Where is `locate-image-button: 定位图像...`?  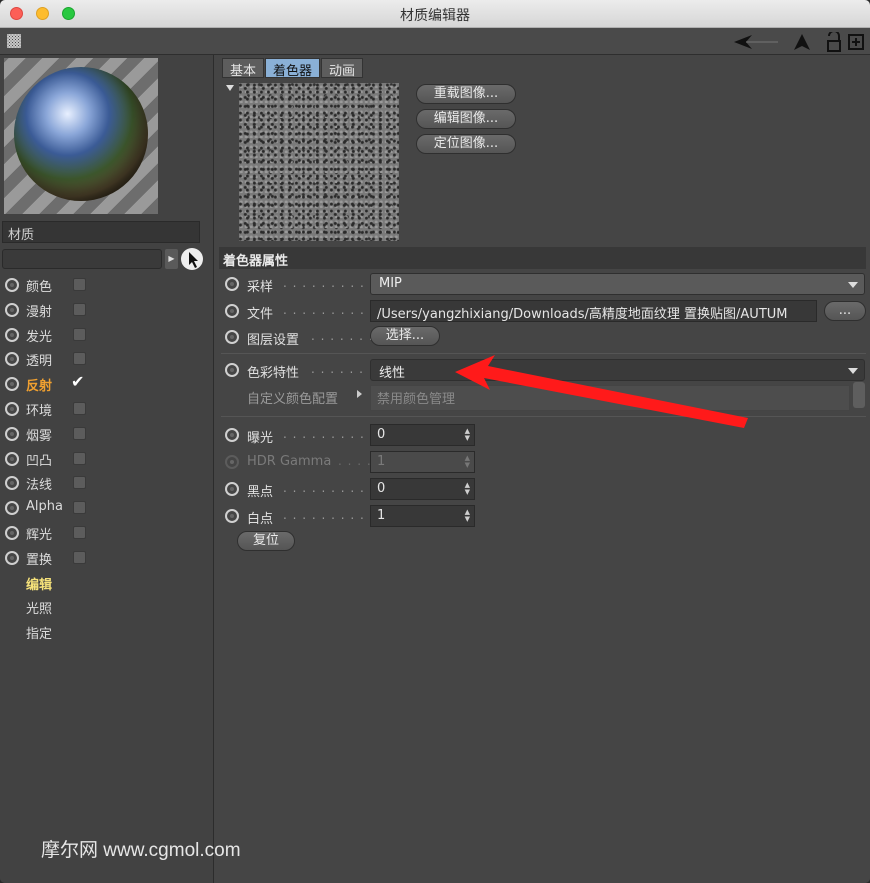
locate-image-button: 定位图像... is located at coordinates (466, 144).